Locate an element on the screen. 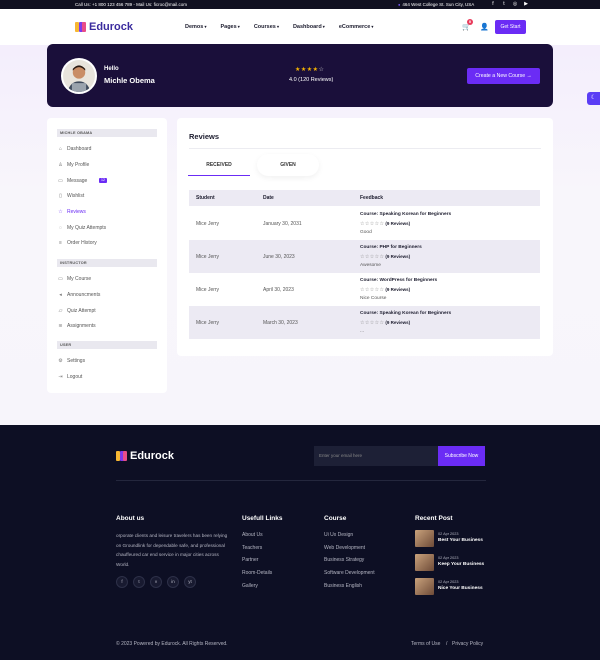  footer-logo: Edurock is located at coordinates (145, 456).